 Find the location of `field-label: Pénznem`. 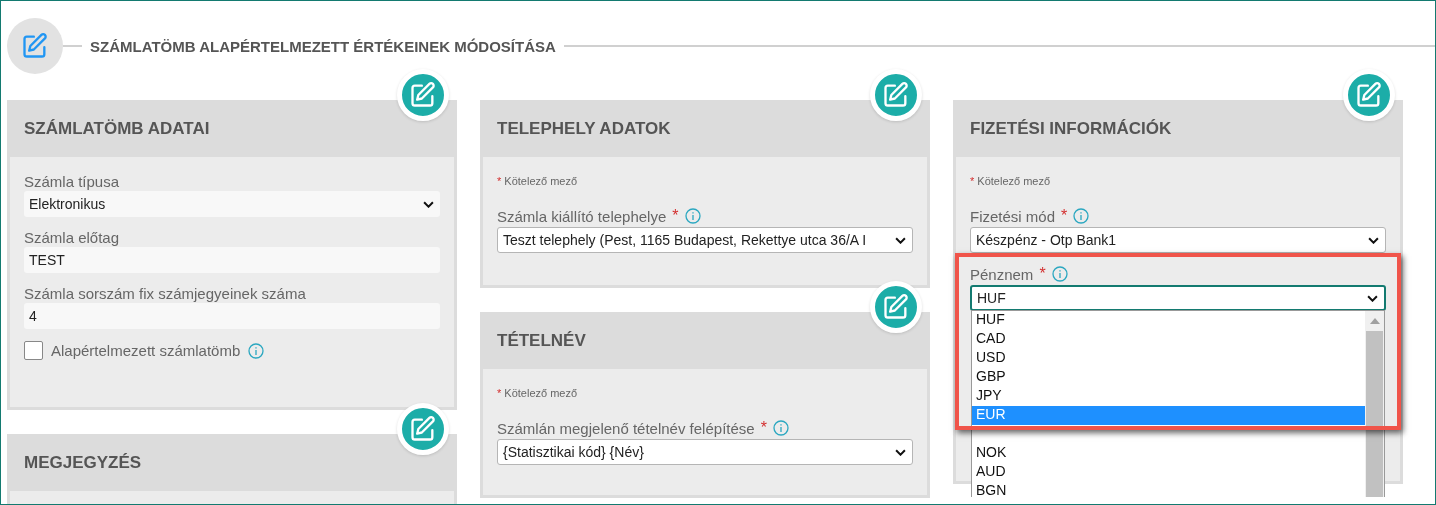

field-label: Pénznem is located at coordinates (1002, 274).